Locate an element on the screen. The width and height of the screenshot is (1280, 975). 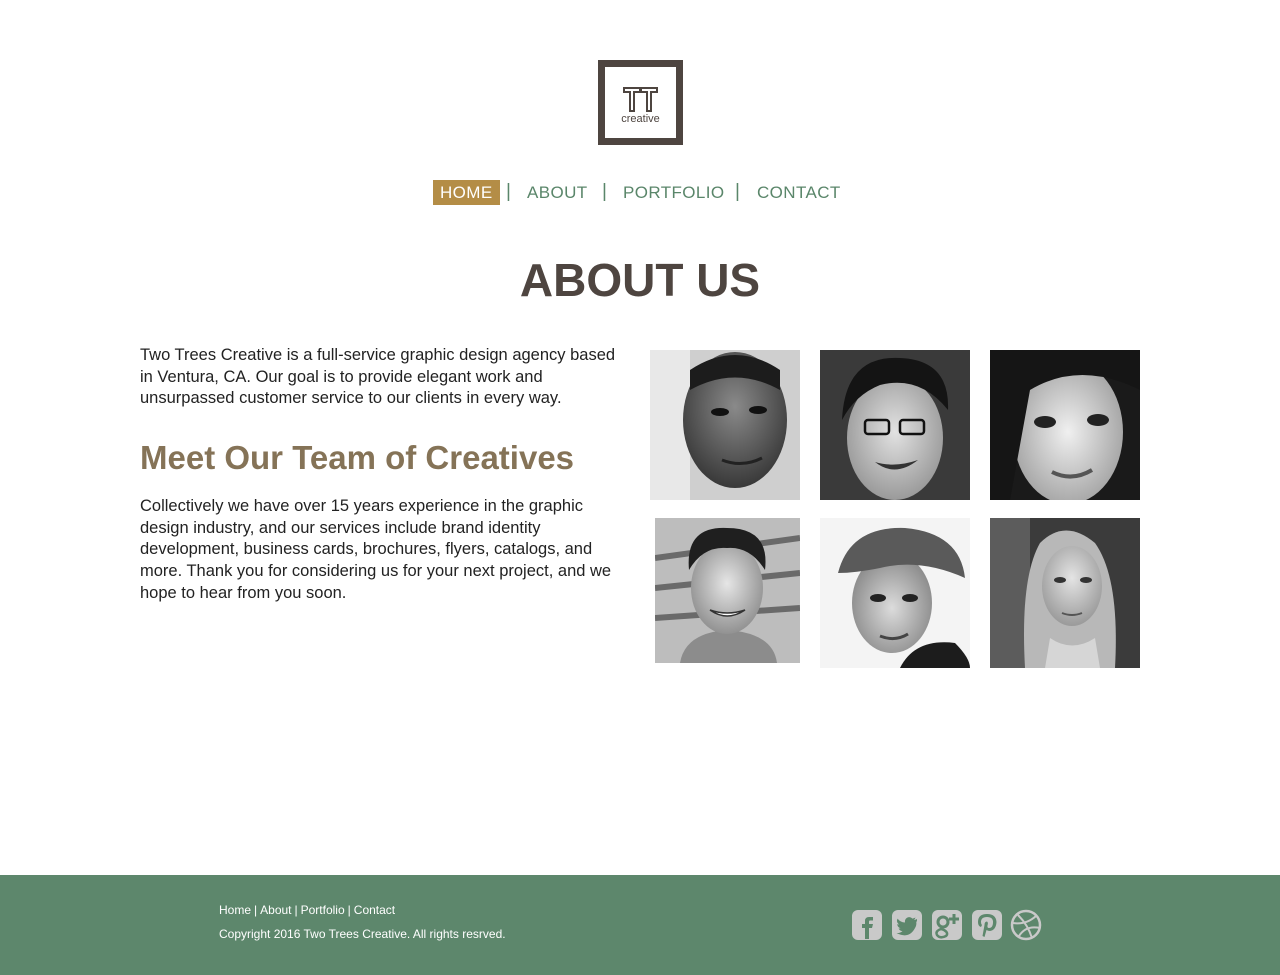
two-trees-logo-icon is located at coordinates (640, 99).